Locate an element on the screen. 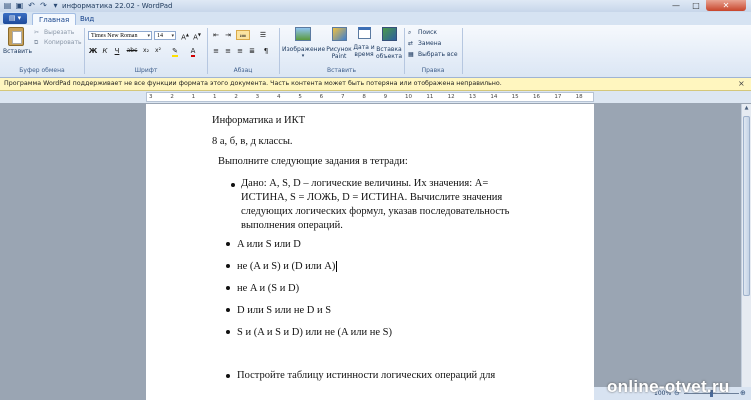 The width and height of the screenshot is (751, 400). subscript-button: x₂ is located at coordinates (146, 51).